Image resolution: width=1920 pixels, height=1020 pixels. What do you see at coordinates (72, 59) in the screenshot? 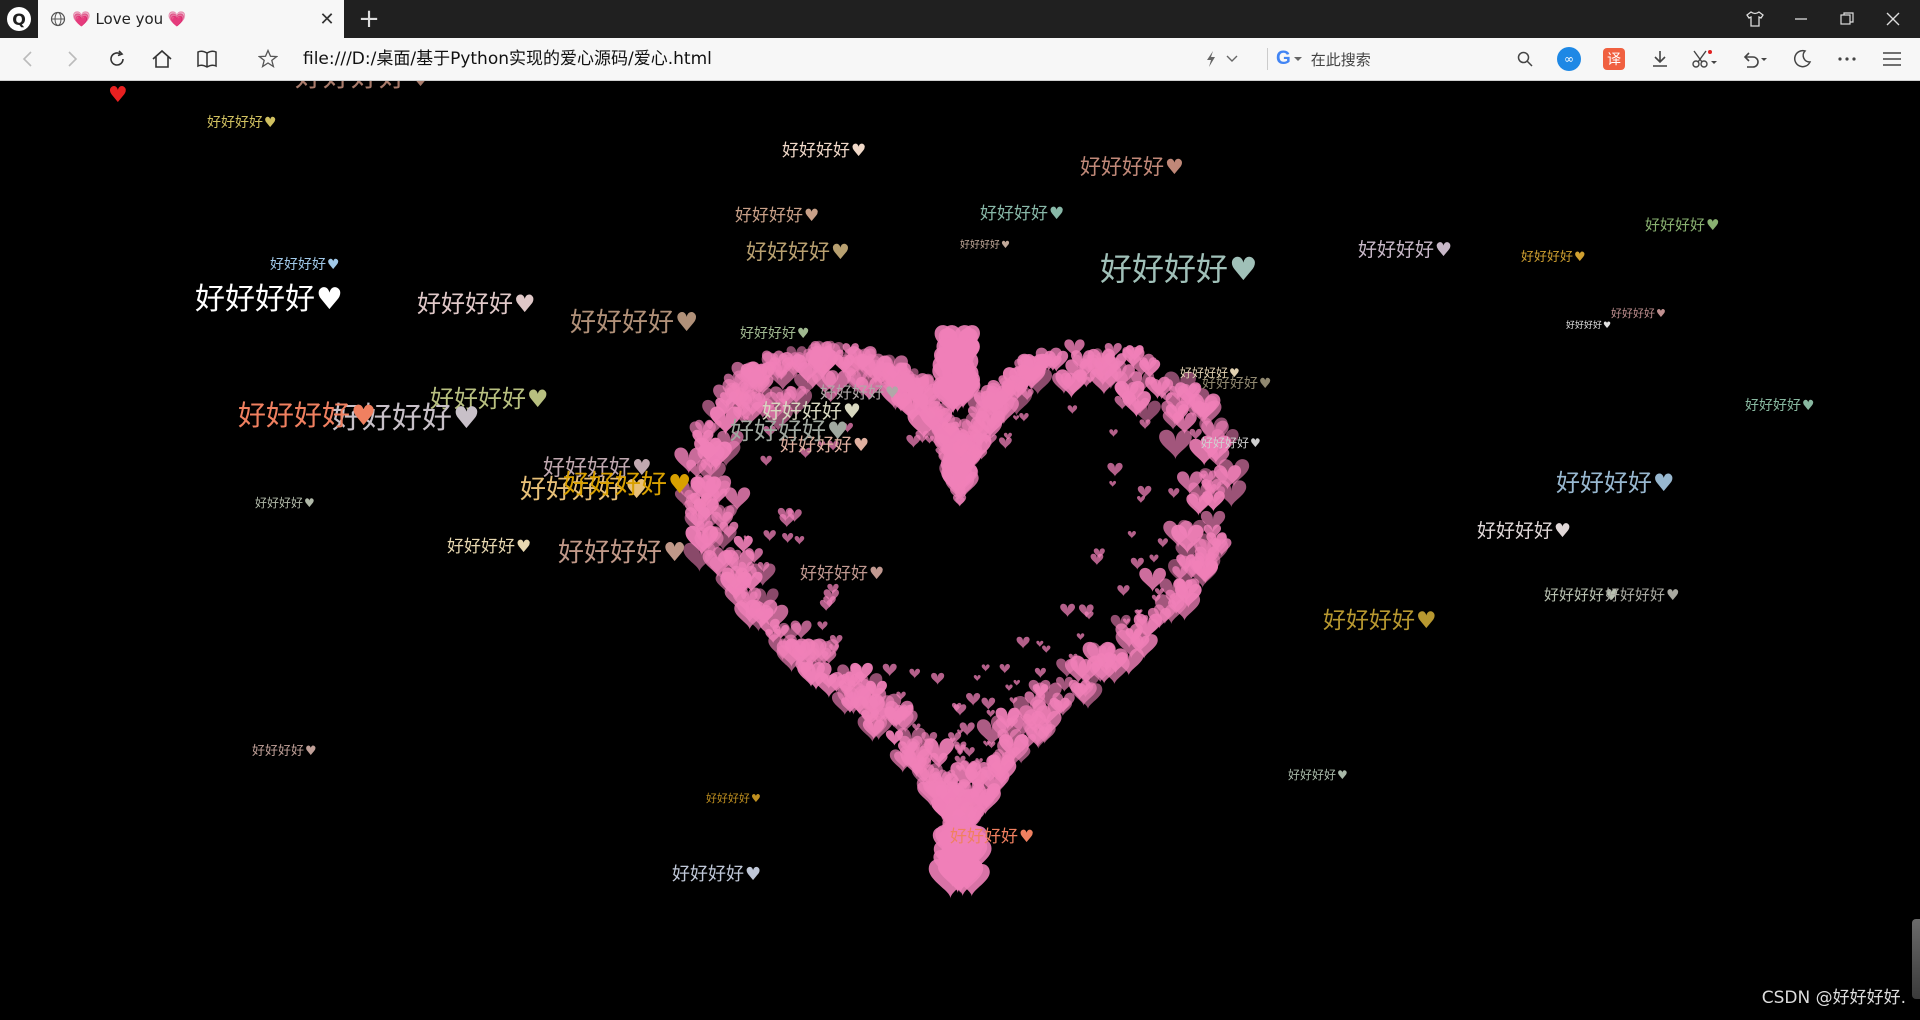
I see `forward-icon` at bounding box center [72, 59].